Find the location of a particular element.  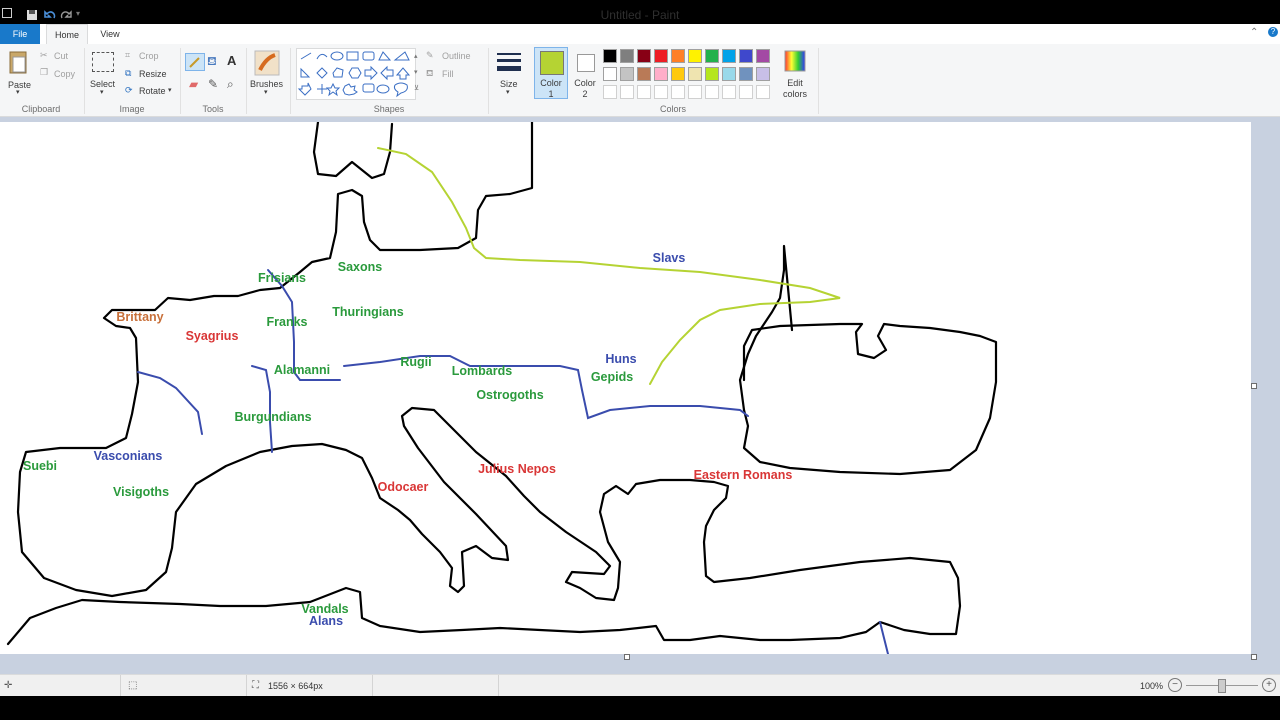

zoom-out-icon: − is located at coordinates (1175, 685).